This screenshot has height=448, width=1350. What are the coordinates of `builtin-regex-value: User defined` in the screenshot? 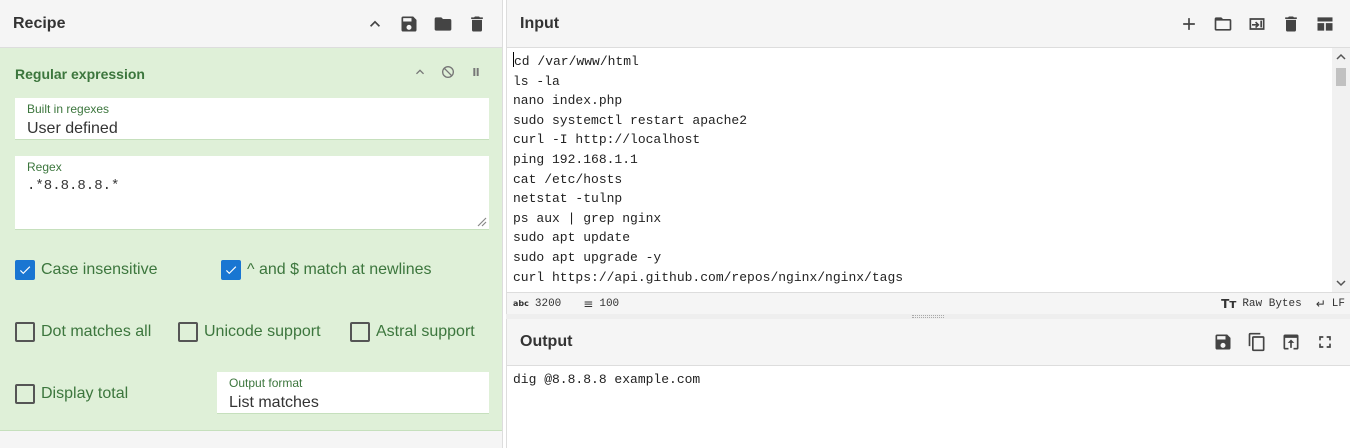 It's located at (72, 128).